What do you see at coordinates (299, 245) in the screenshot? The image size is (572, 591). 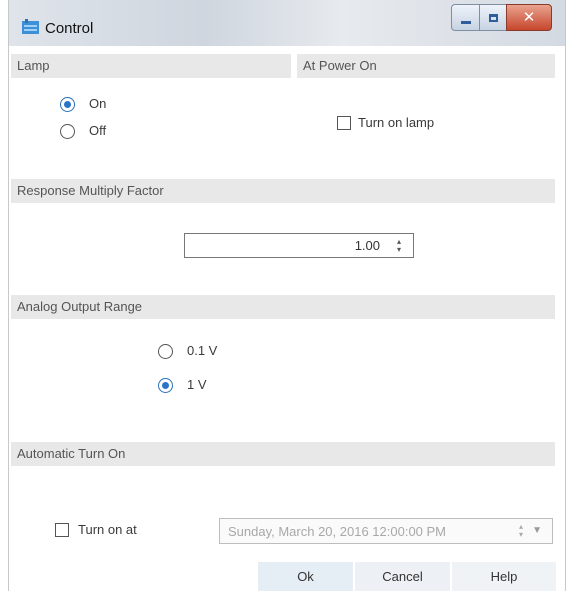 I see `response-factor-stepper: 1.00 ▴ ▾` at bounding box center [299, 245].